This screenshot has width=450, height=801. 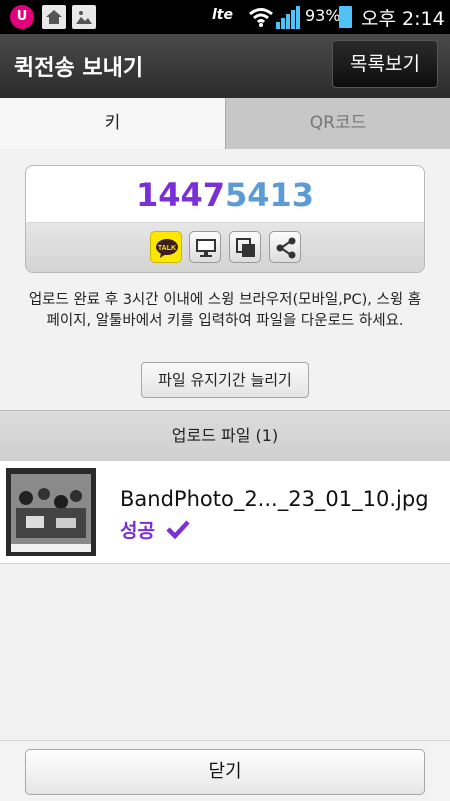 I want to click on pc-monitor-icon, so click(x=206, y=248).